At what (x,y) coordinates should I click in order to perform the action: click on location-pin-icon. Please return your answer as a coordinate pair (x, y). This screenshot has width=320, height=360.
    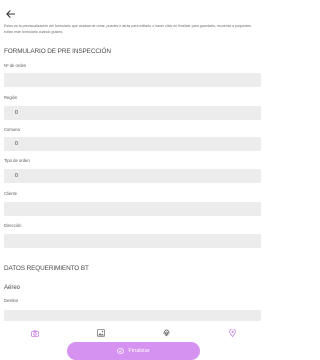
    Looking at the image, I should click on (232, 333).